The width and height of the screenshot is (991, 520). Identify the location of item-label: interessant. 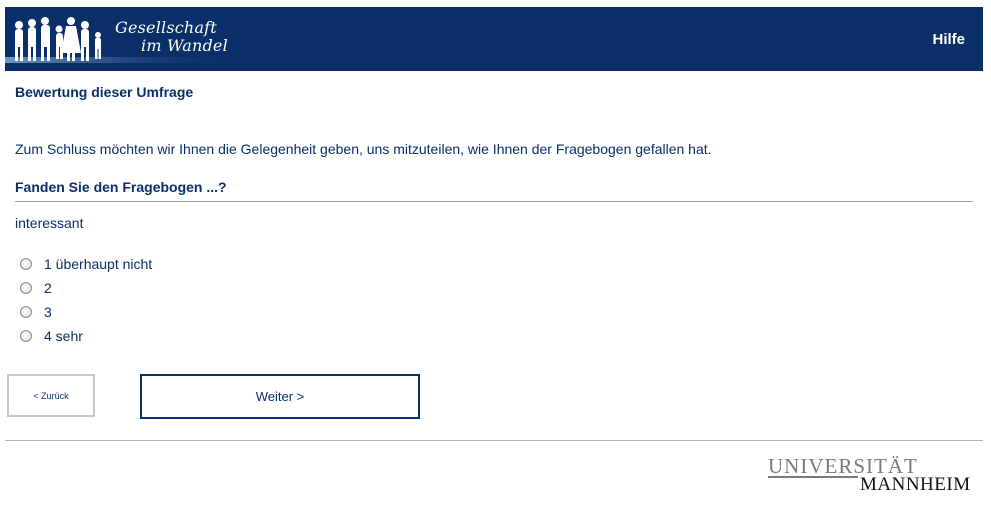
(49, 223).